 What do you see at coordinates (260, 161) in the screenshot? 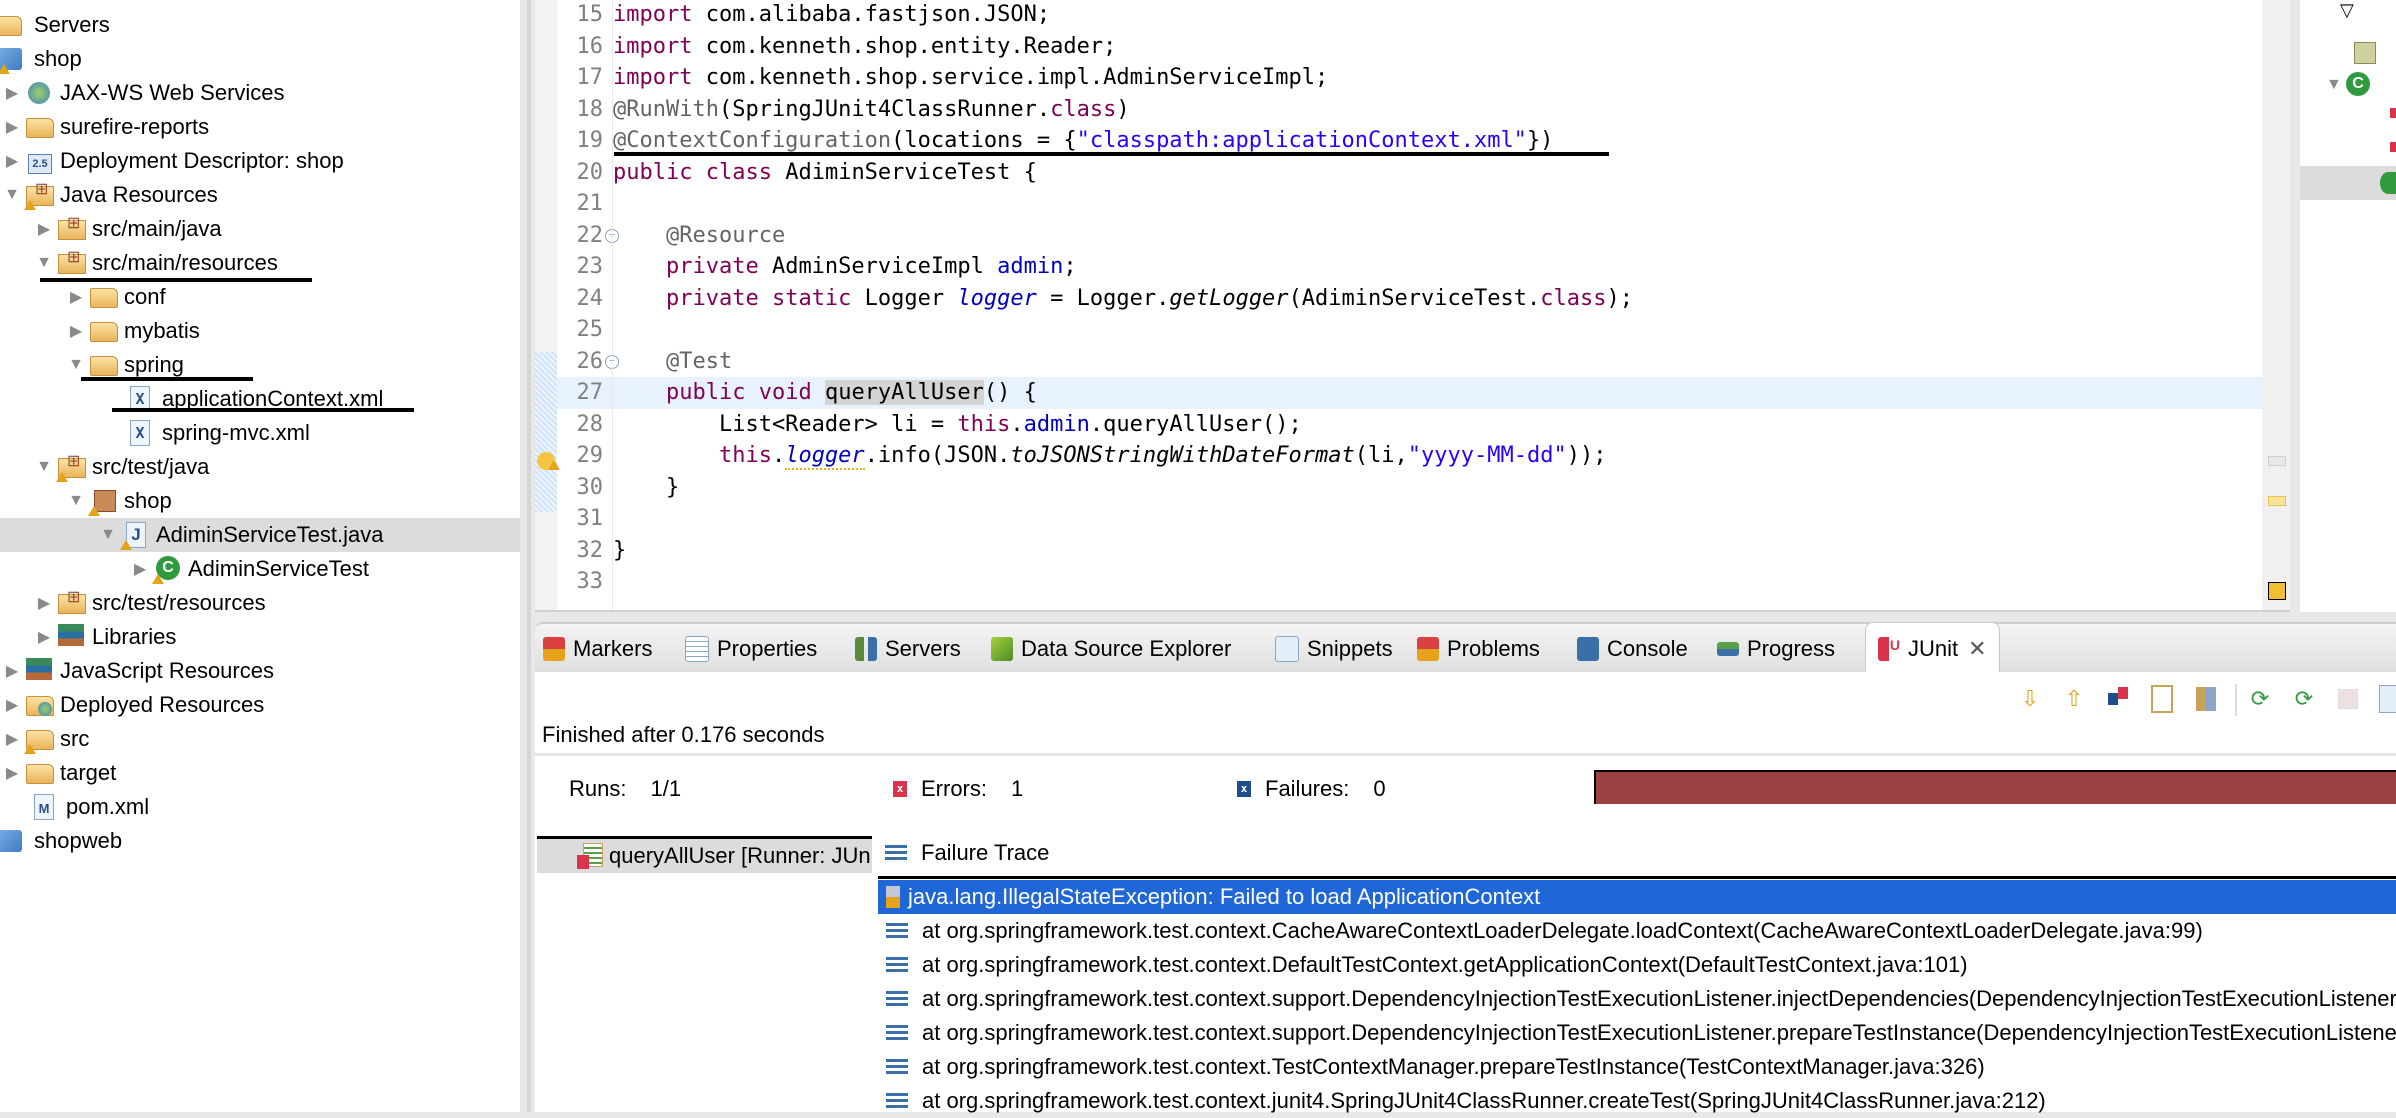
I see `tree-item-deployment-descriptor: ▶ 2.5 Deployment Descriptor: shop` at bounding box center [260, 161].